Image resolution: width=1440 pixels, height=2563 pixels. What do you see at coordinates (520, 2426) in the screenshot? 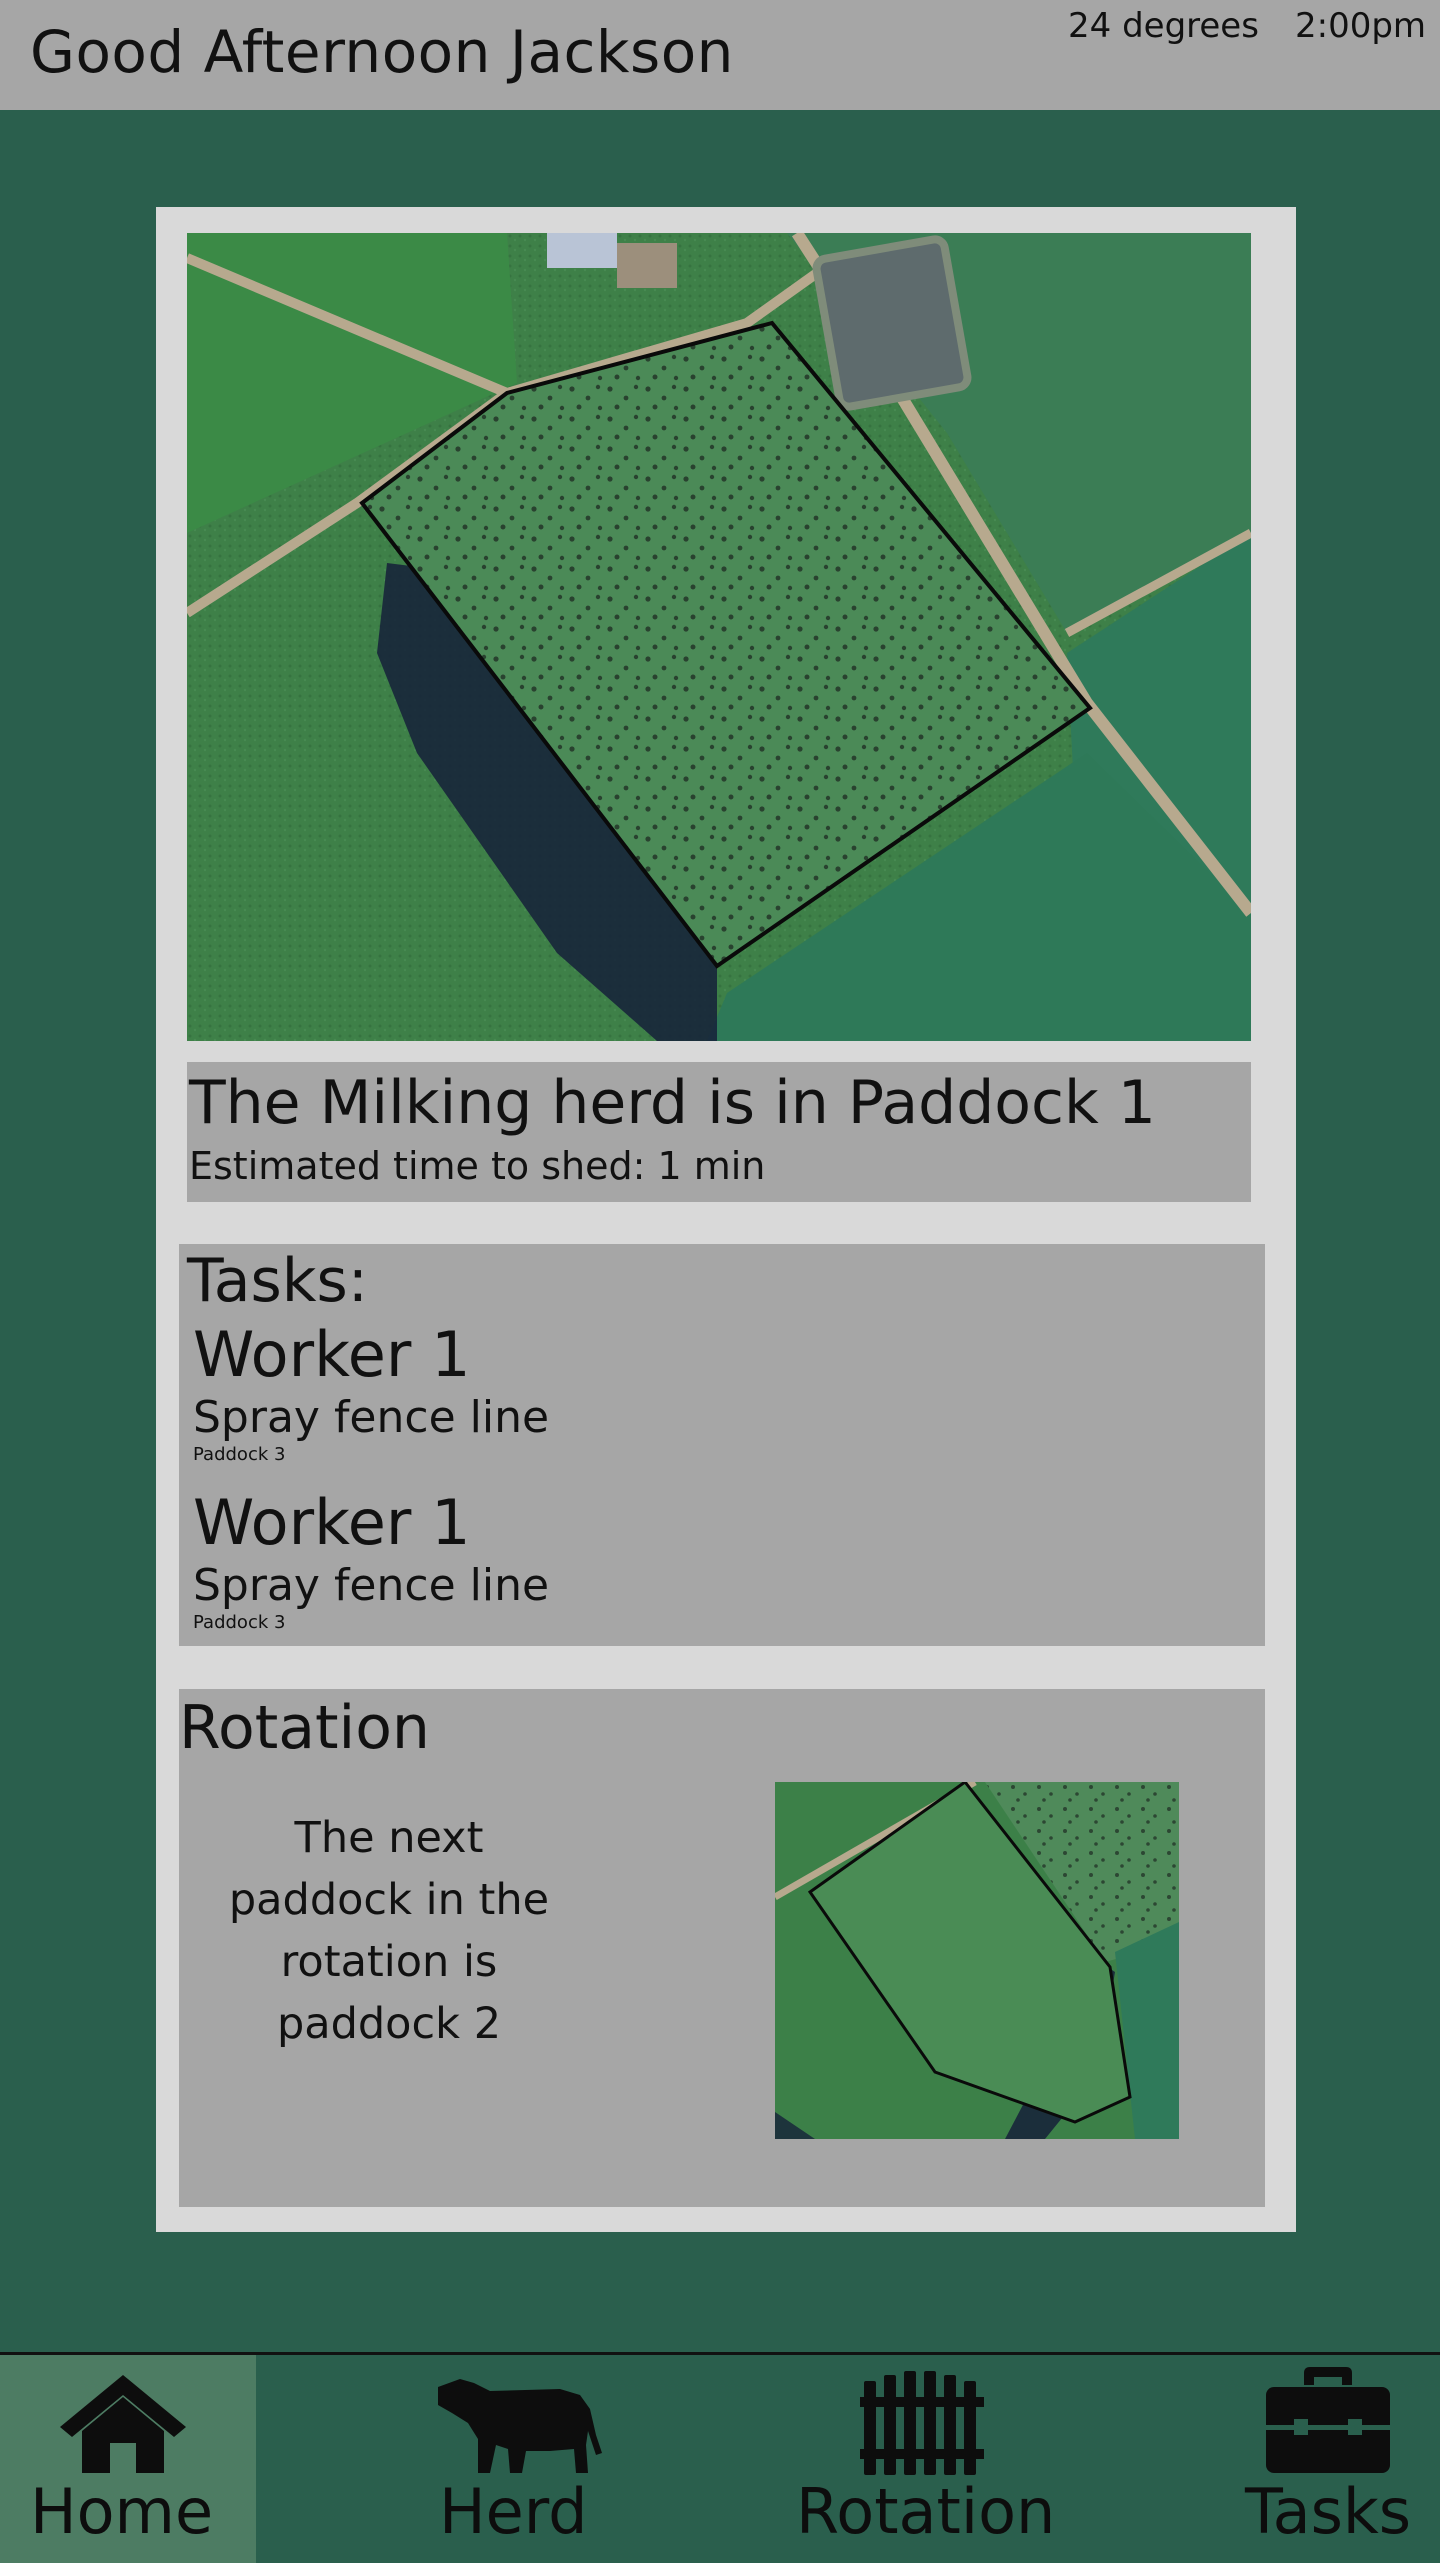
I see `cow-icon` at bounding box center [520, 2426].